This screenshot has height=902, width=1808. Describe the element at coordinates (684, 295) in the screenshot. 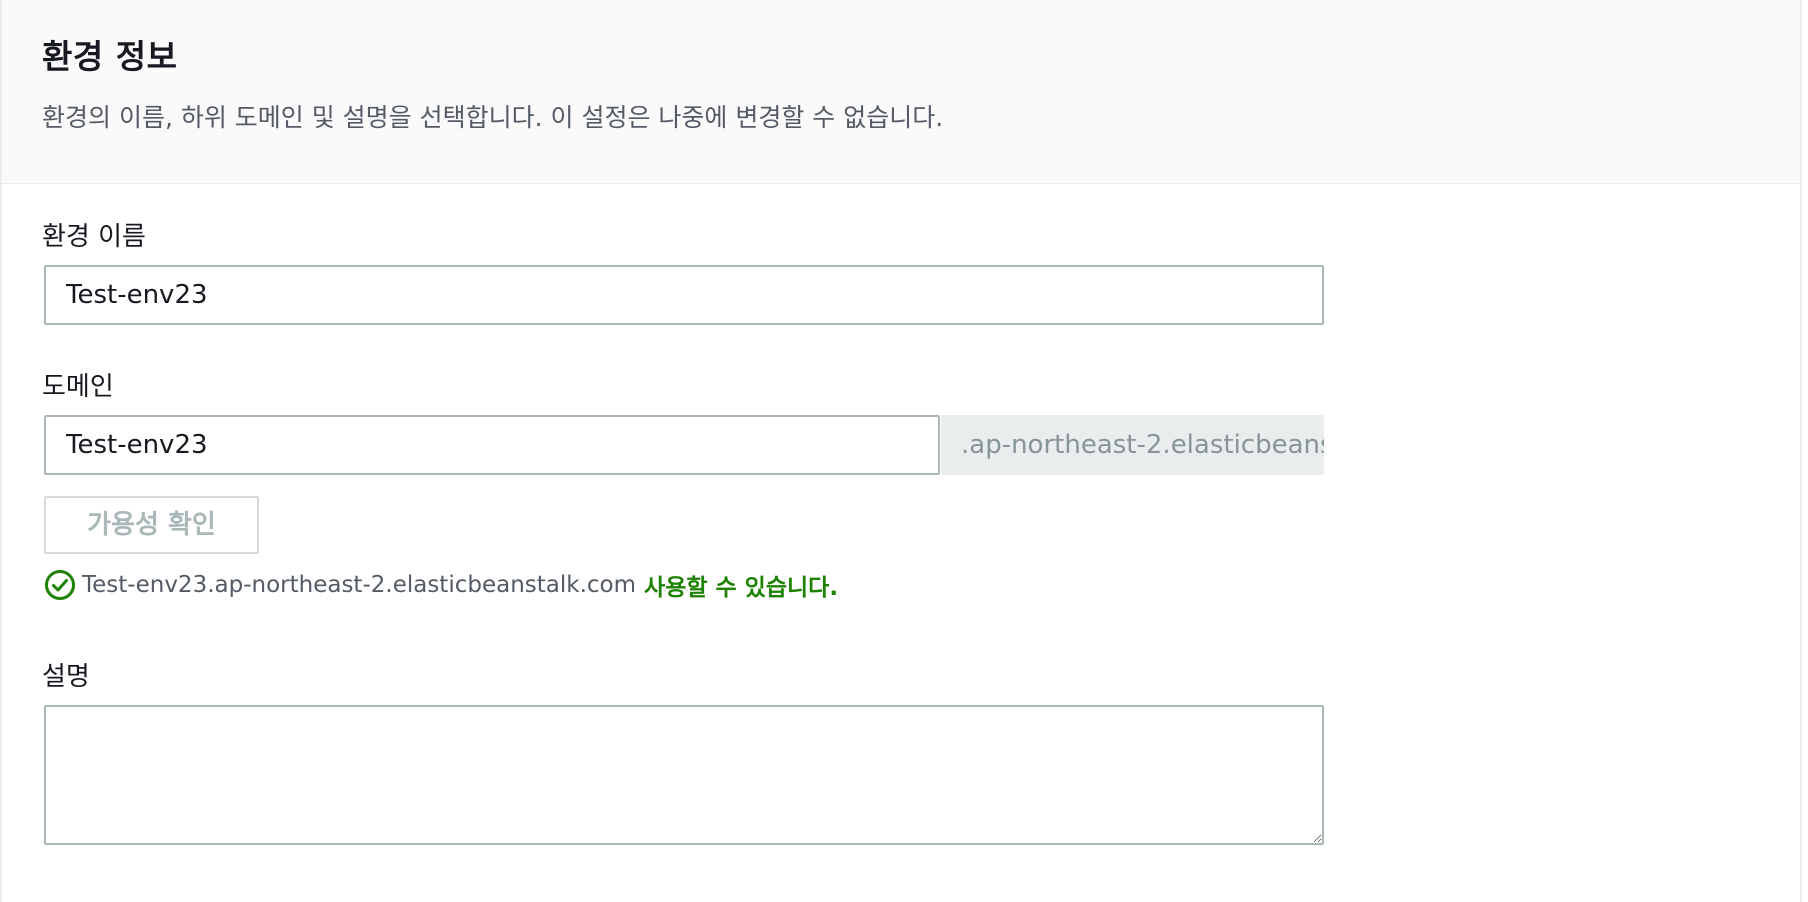

I see `environment-name-input` at that location.